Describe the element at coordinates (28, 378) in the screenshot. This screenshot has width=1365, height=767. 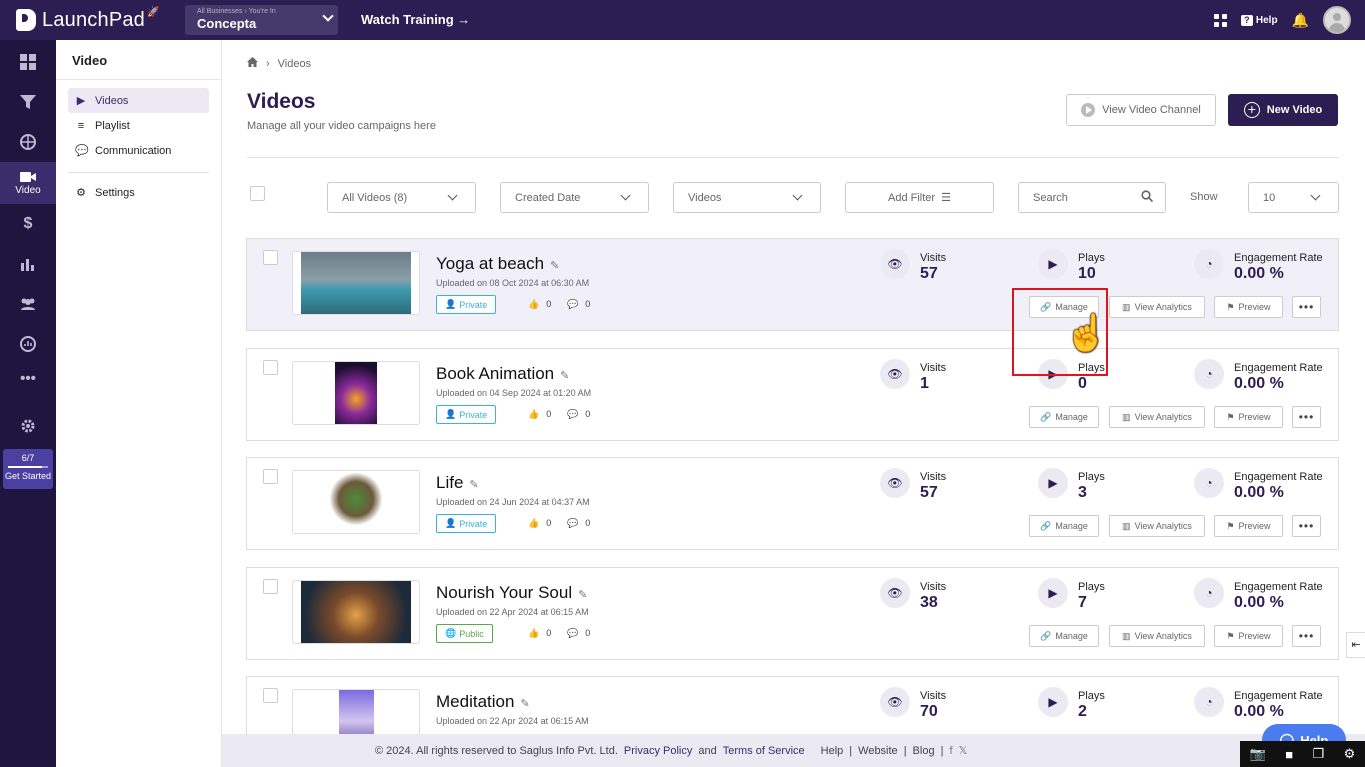
I see `more-icon: •••` at that location.